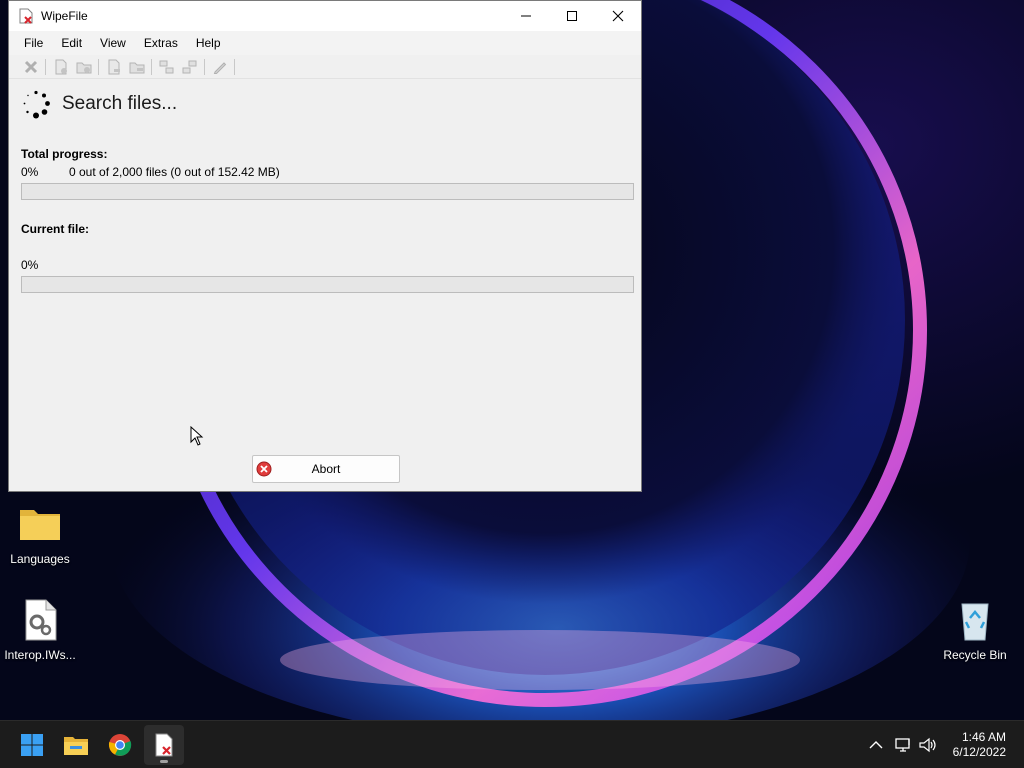 This screenshot has height=768, width=1024. Describe the element at coordinates (197, 436) in the screenshot. I see `mouse-cursor-icon` at that location.